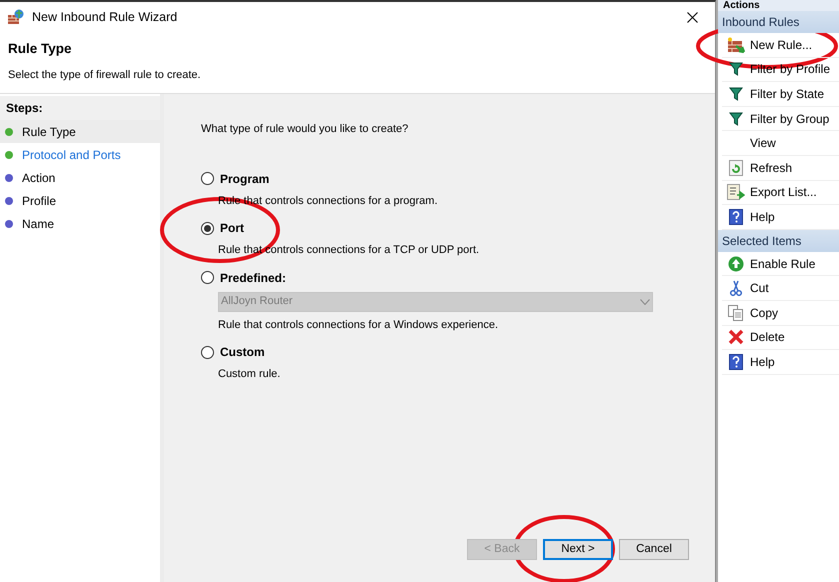 Image resolution: width=839 pixels, height=582 pixels. What do you see at coordinates (736, 337) in the screenshot?
I see `delete-icon` at bounding box center [736, 337].